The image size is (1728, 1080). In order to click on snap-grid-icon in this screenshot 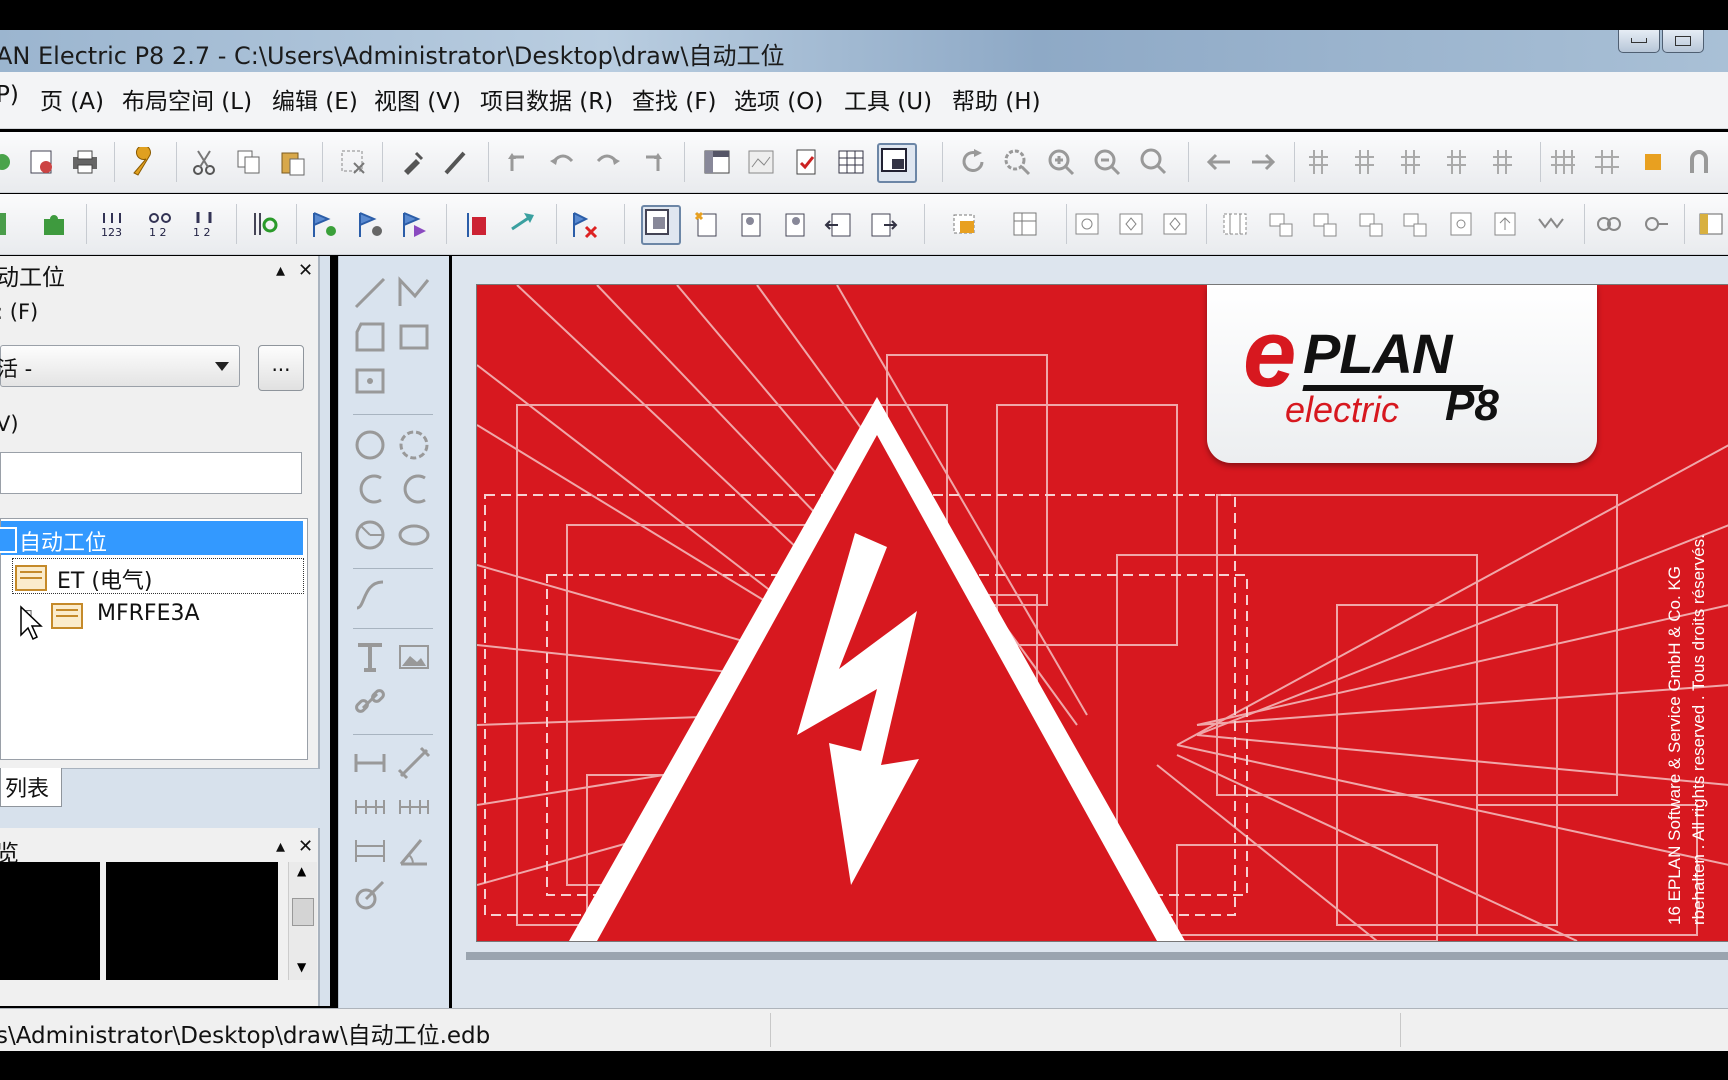, I will do `click(1607, 162)`.